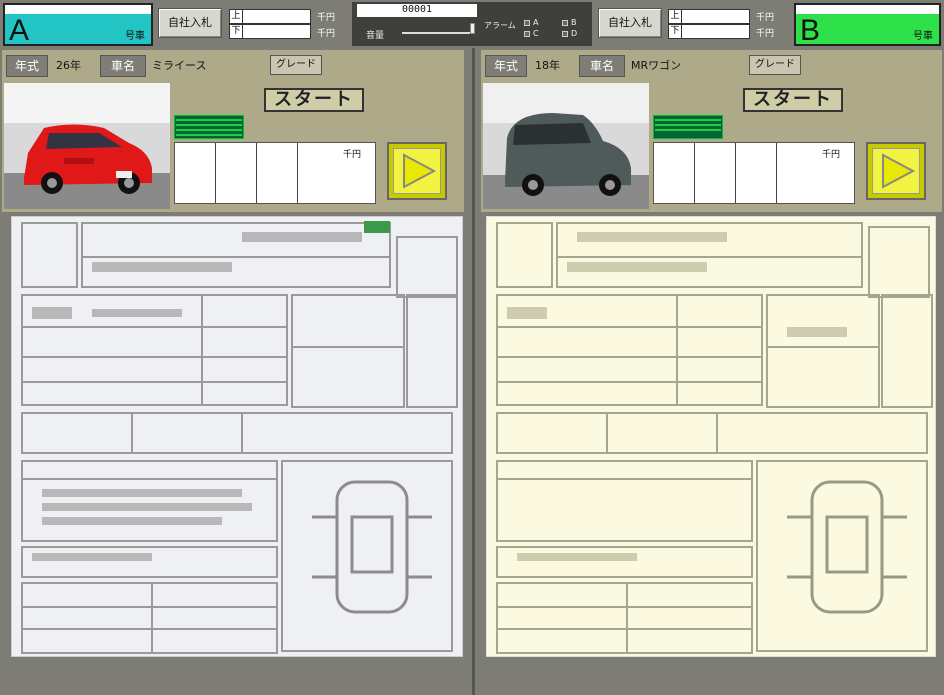 The width and height of the screenshot is (944, 695). Describe the element at coordinates (375, 36) in the screenshot. I see `volume-label: 音量` at that location.